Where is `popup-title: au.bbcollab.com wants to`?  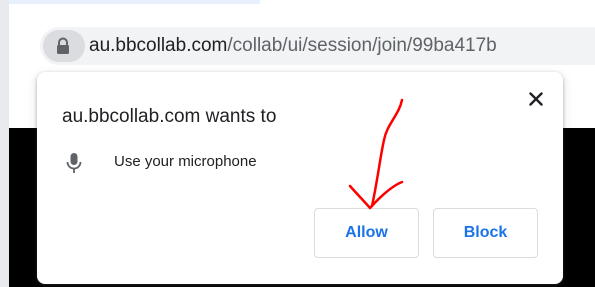 popup-title: au.bbcollab.com wants to is located at coordinates (169, 116).